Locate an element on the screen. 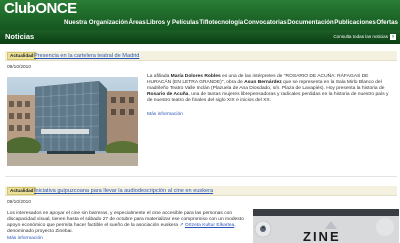 Image resolution: width=400 pixels, height=243 pixels. nav-libros-peliculas: Libros y Películas is located at coordinates (172, 23).